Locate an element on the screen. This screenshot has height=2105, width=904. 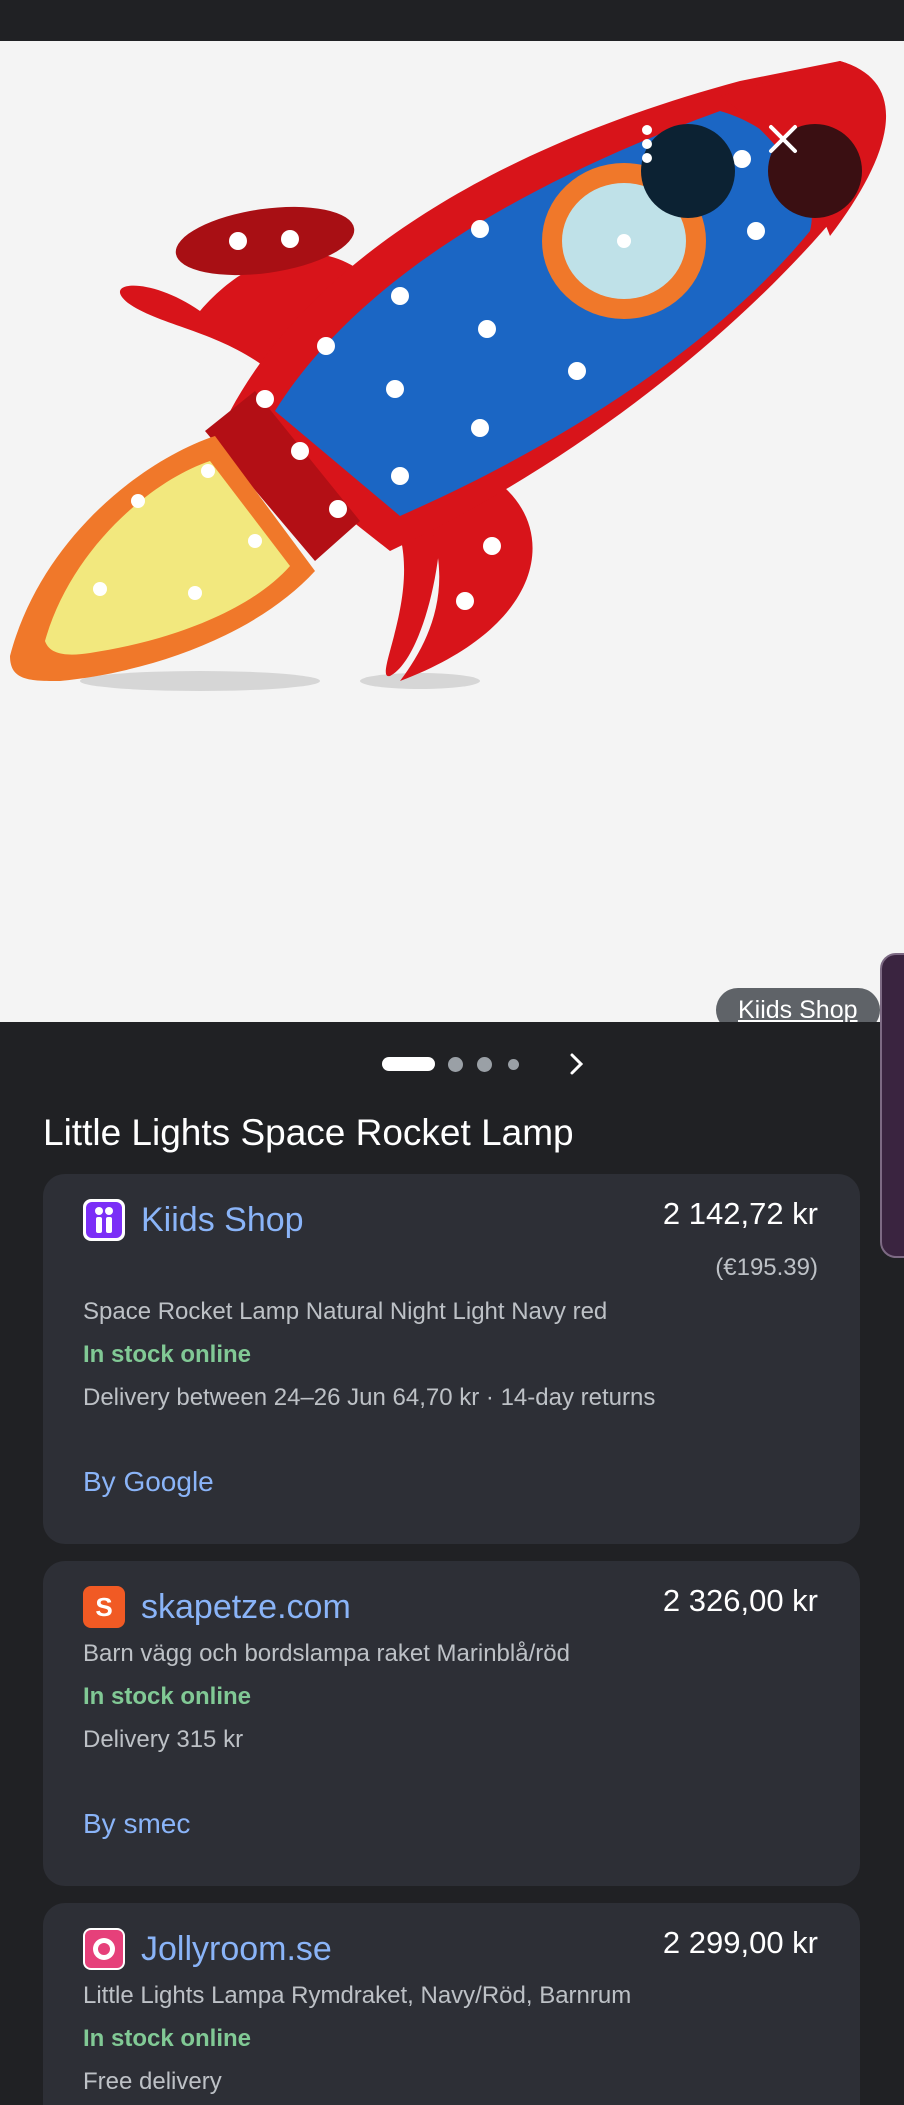
jollyroom-logo-icon is located at coordinates (104, 1949).